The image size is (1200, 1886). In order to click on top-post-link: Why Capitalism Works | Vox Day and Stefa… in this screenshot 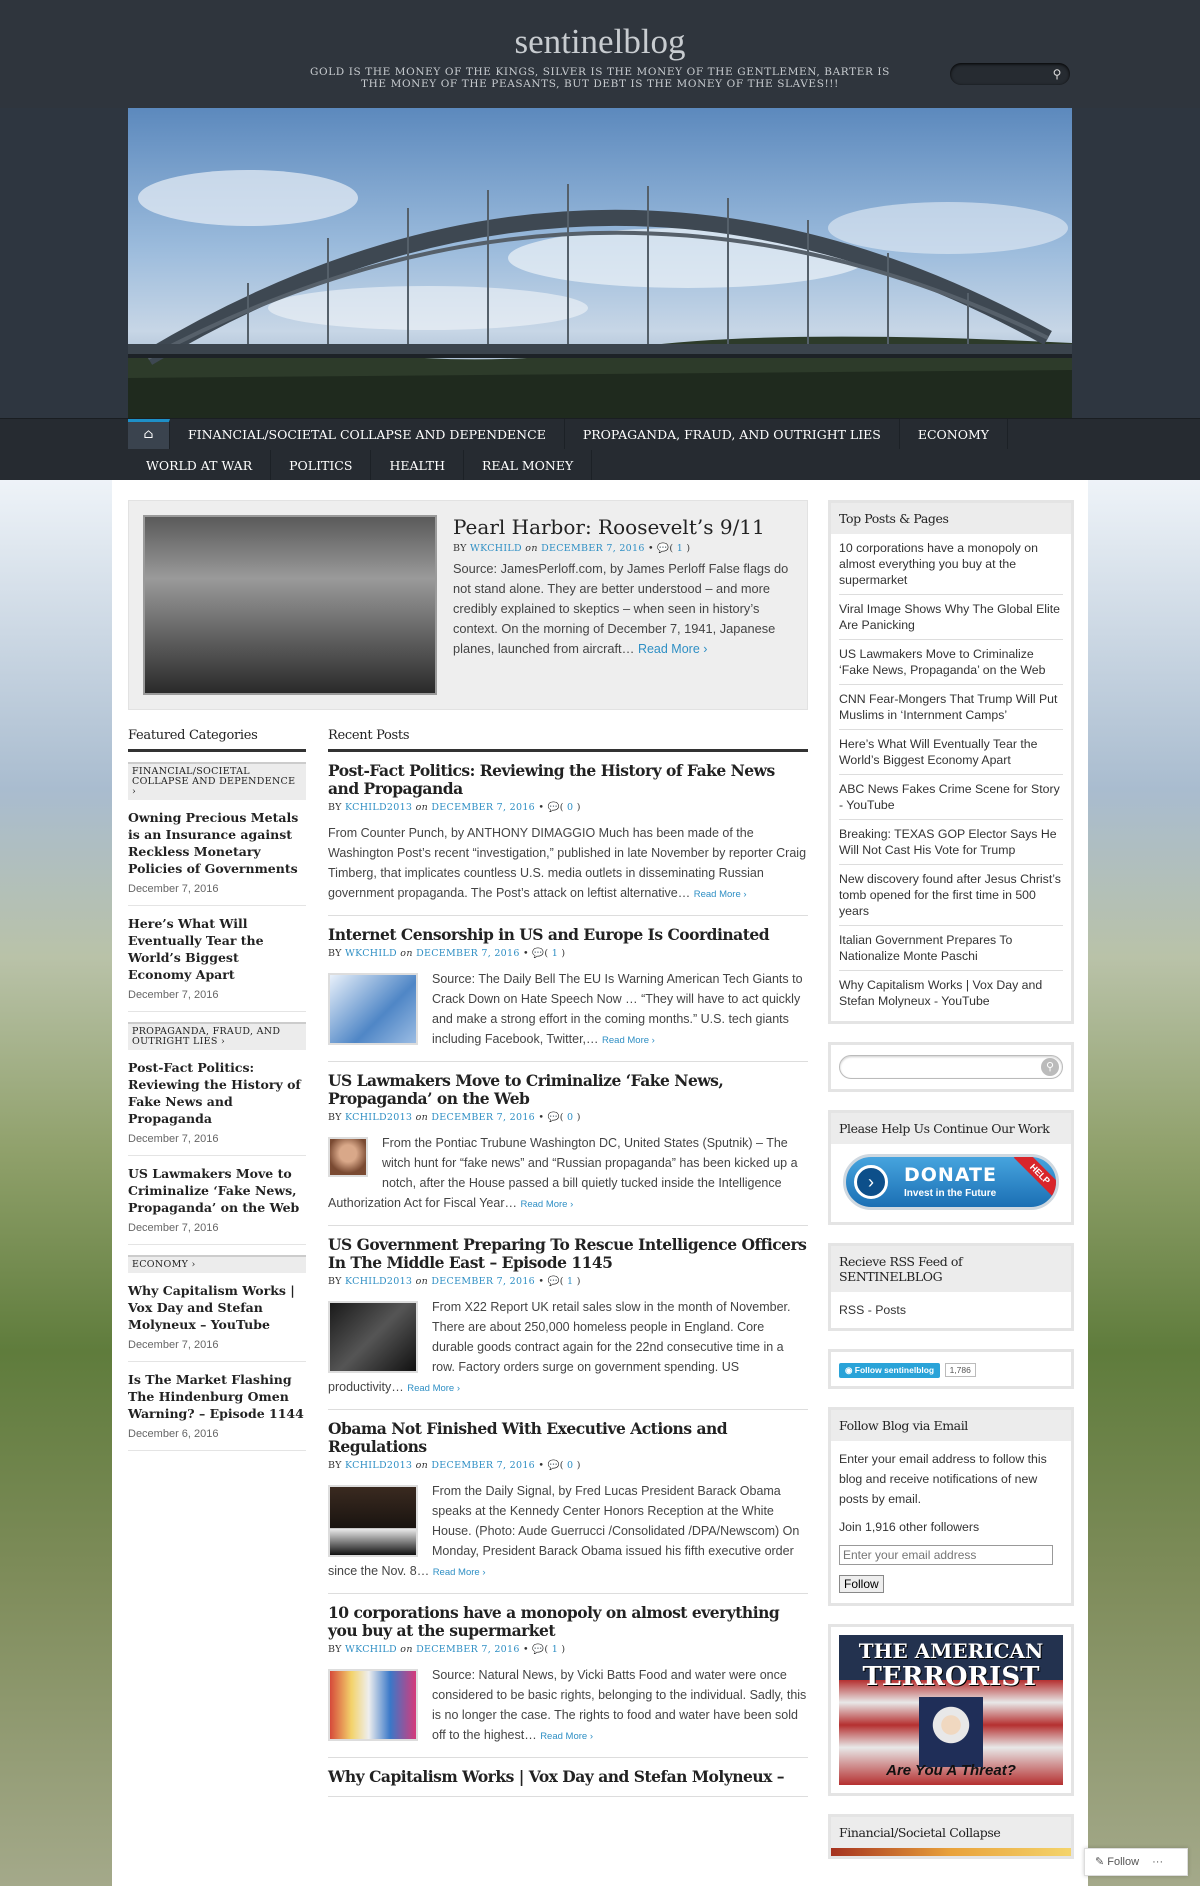, I will do `click(951, 993)`.